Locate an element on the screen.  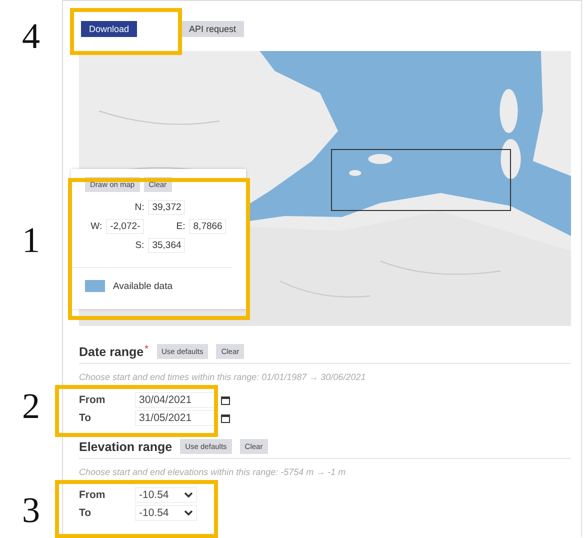
coord-label: W: is located at coordinates (96, 226).